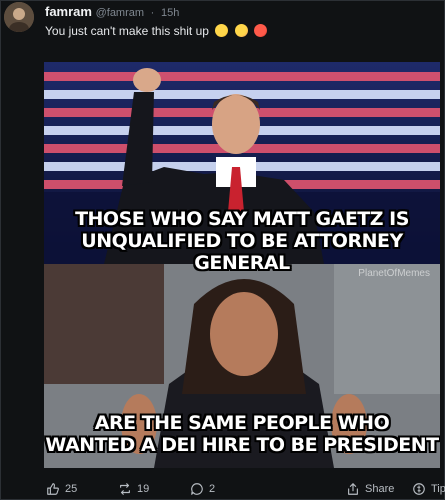  What do you see at coordinates (143, 489) in the screenshot?
I see `repost-count: 19` at bounding box center [143, 489].